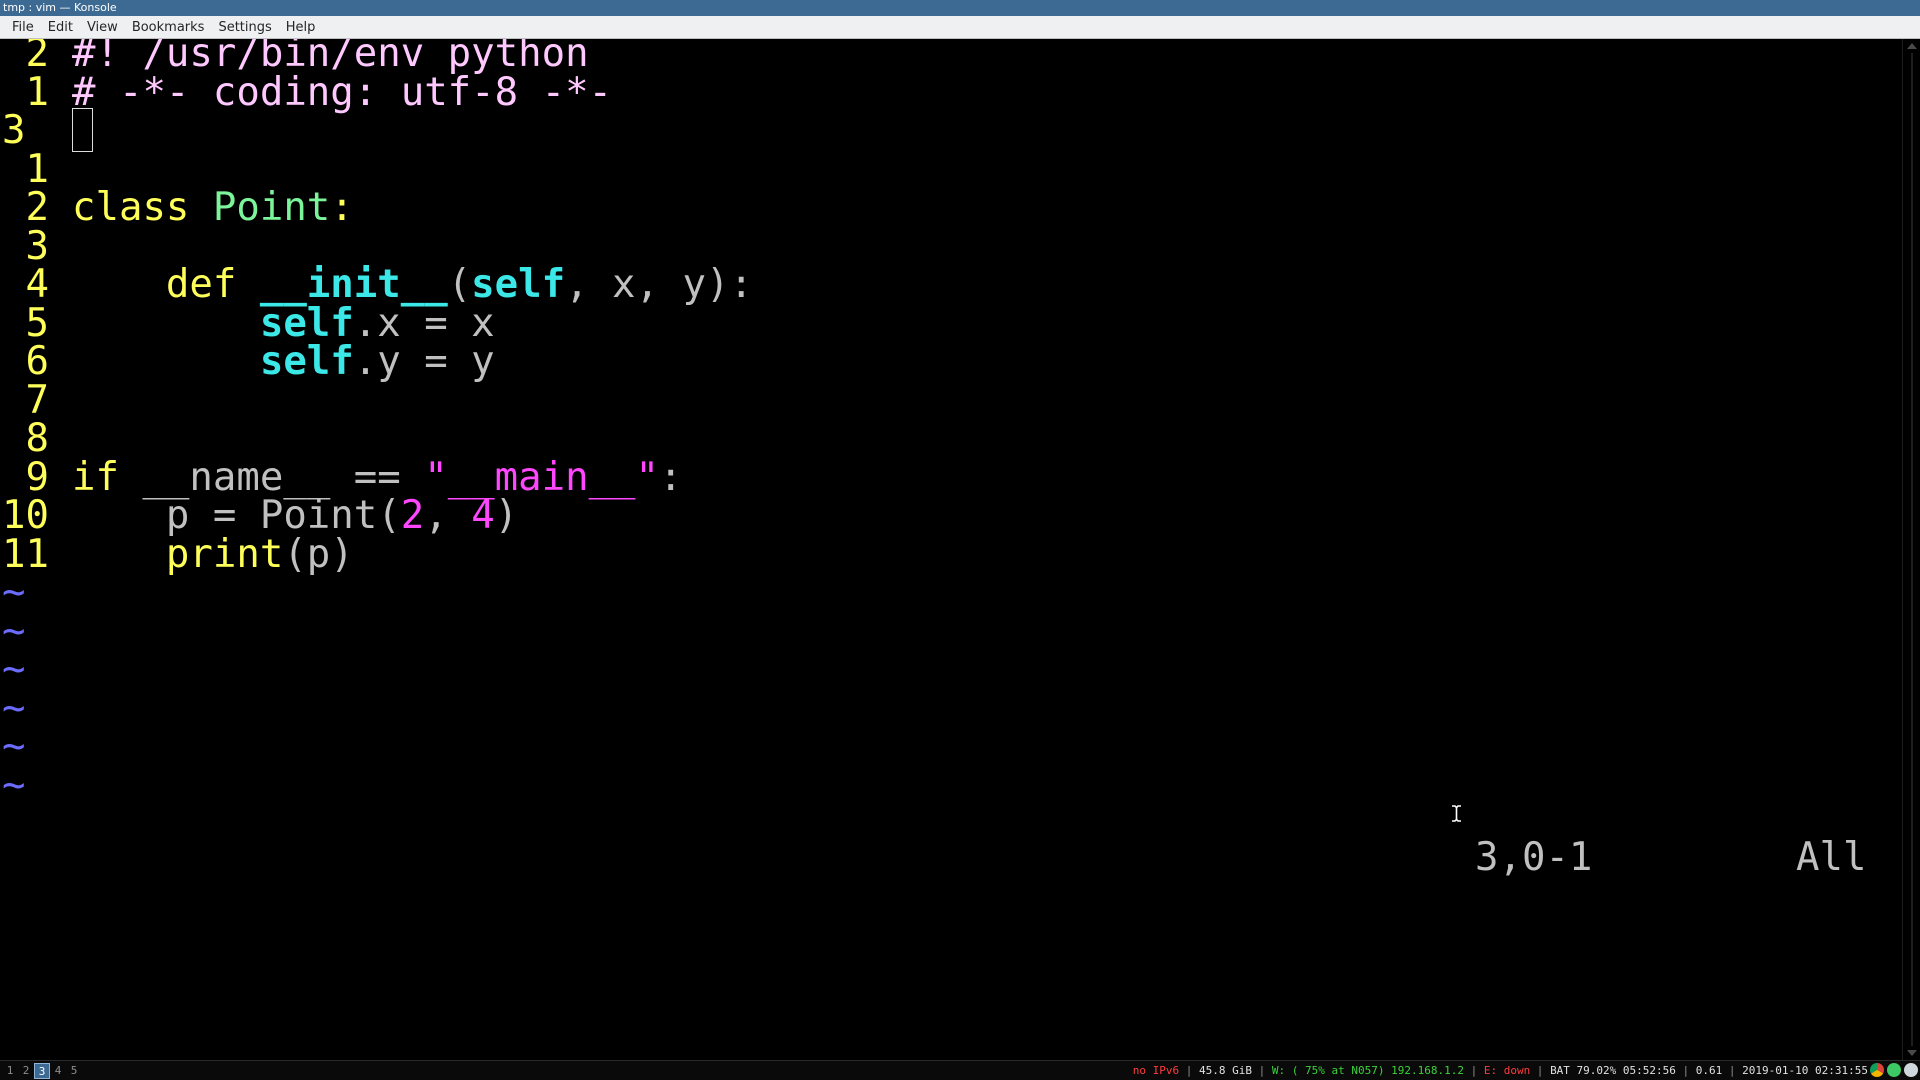 The width and height of the screenshot is (1920, 1080). I want to click on tilde-marker: ~, so click(14, 785).